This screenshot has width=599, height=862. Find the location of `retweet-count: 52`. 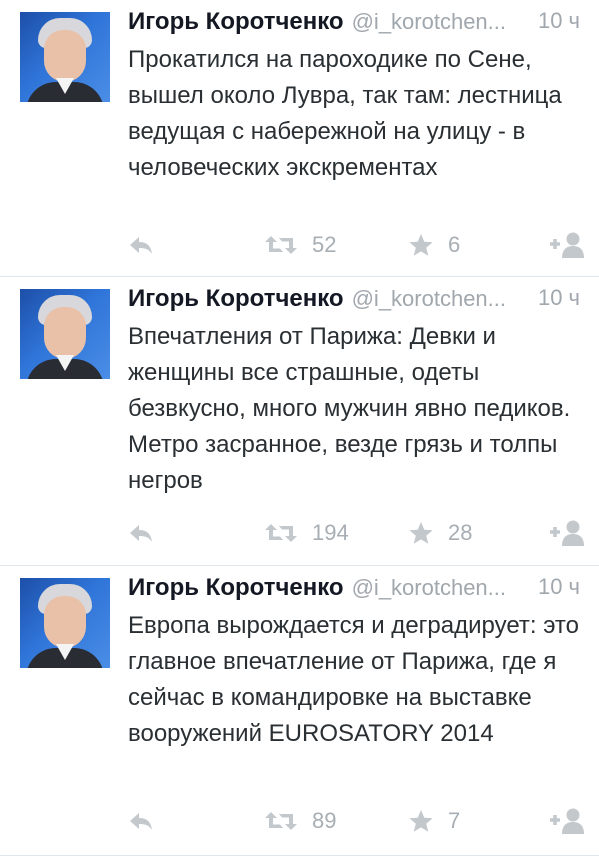

retweet-count: 52 is located at coordinates (324, 244).